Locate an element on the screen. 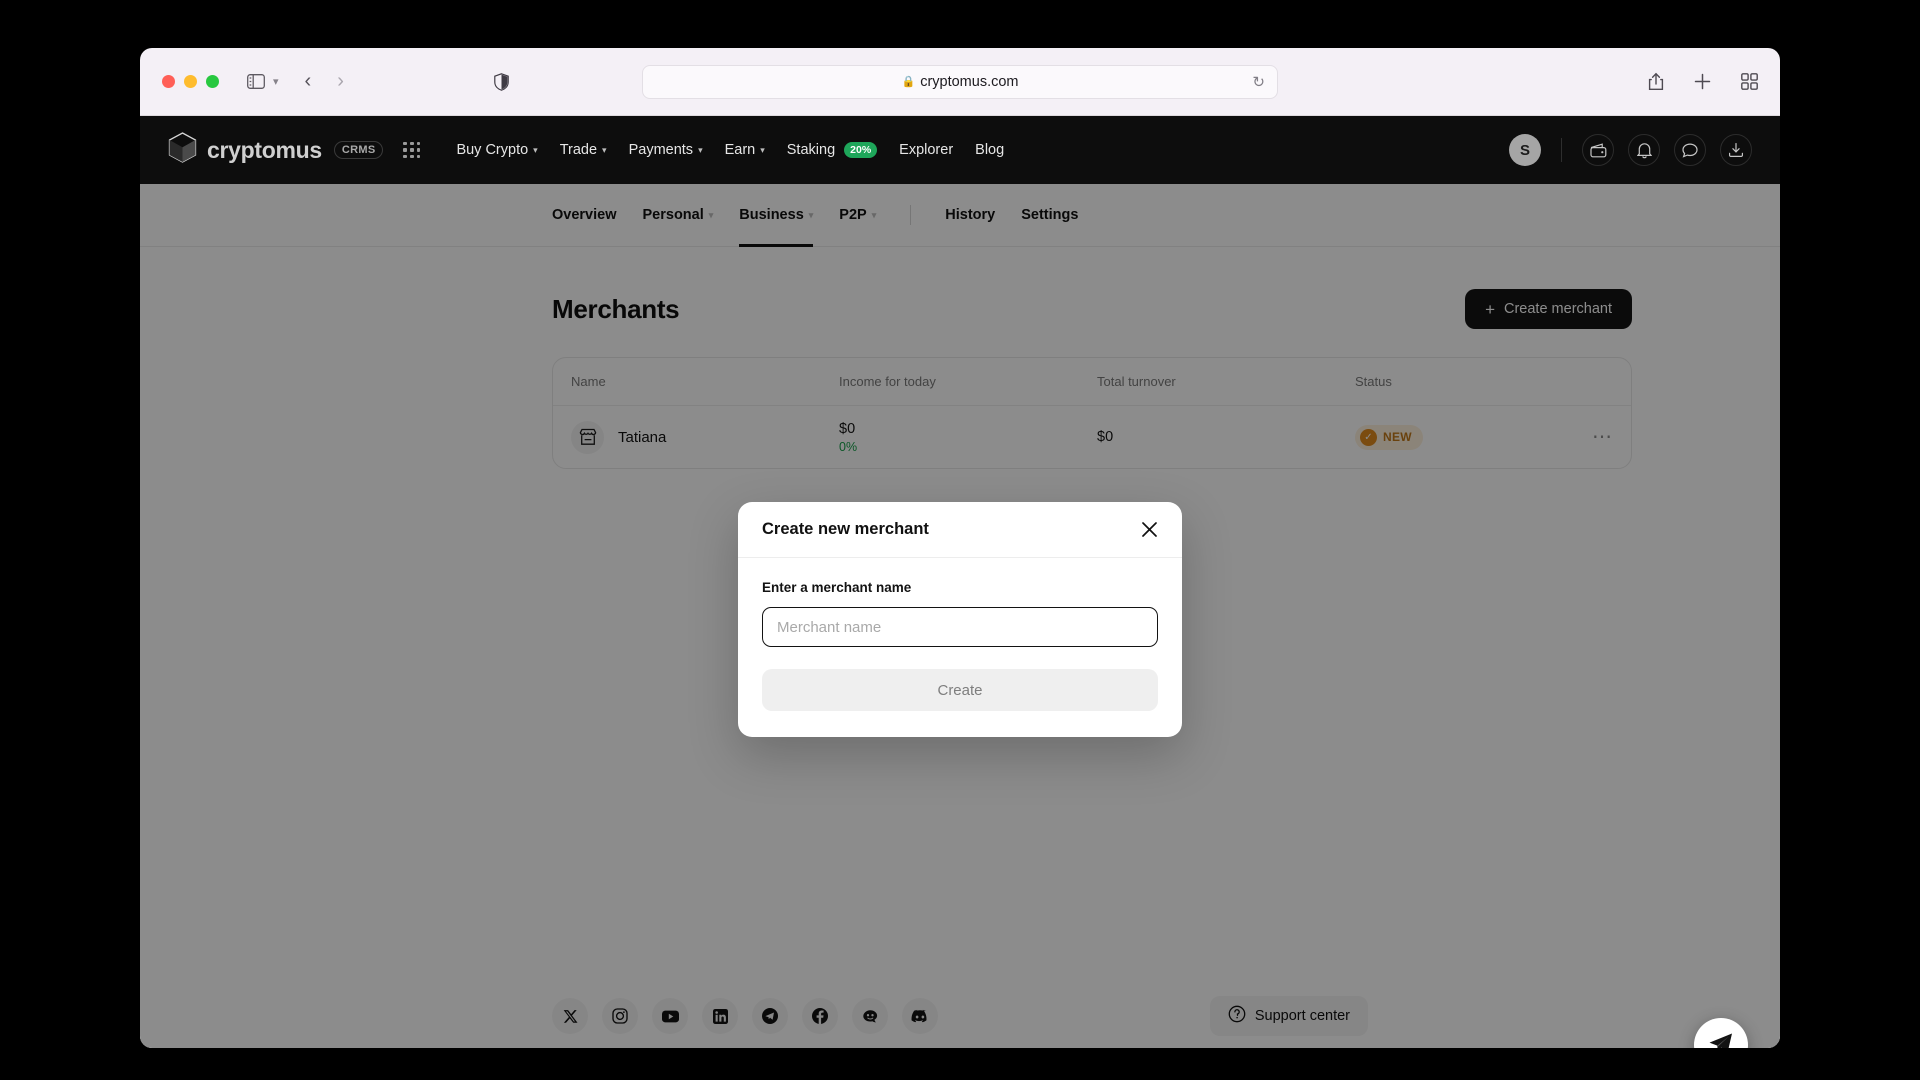  maximize-window-button is located at coordinates (212, 81).